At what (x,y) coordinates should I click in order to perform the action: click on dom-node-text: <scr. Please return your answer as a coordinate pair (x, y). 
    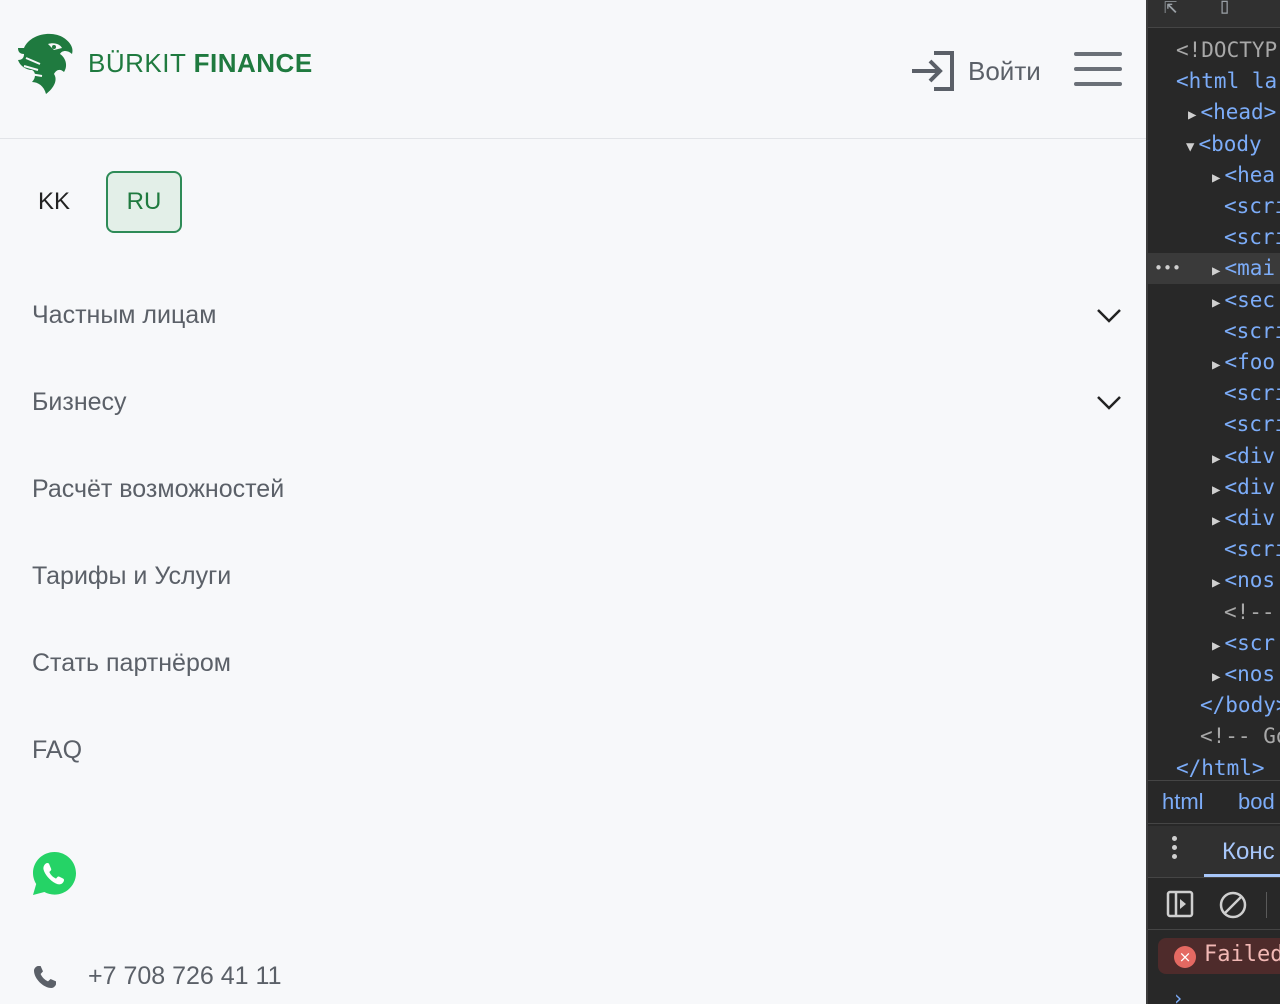
    Looking at the image, I should click on (1250, 642).